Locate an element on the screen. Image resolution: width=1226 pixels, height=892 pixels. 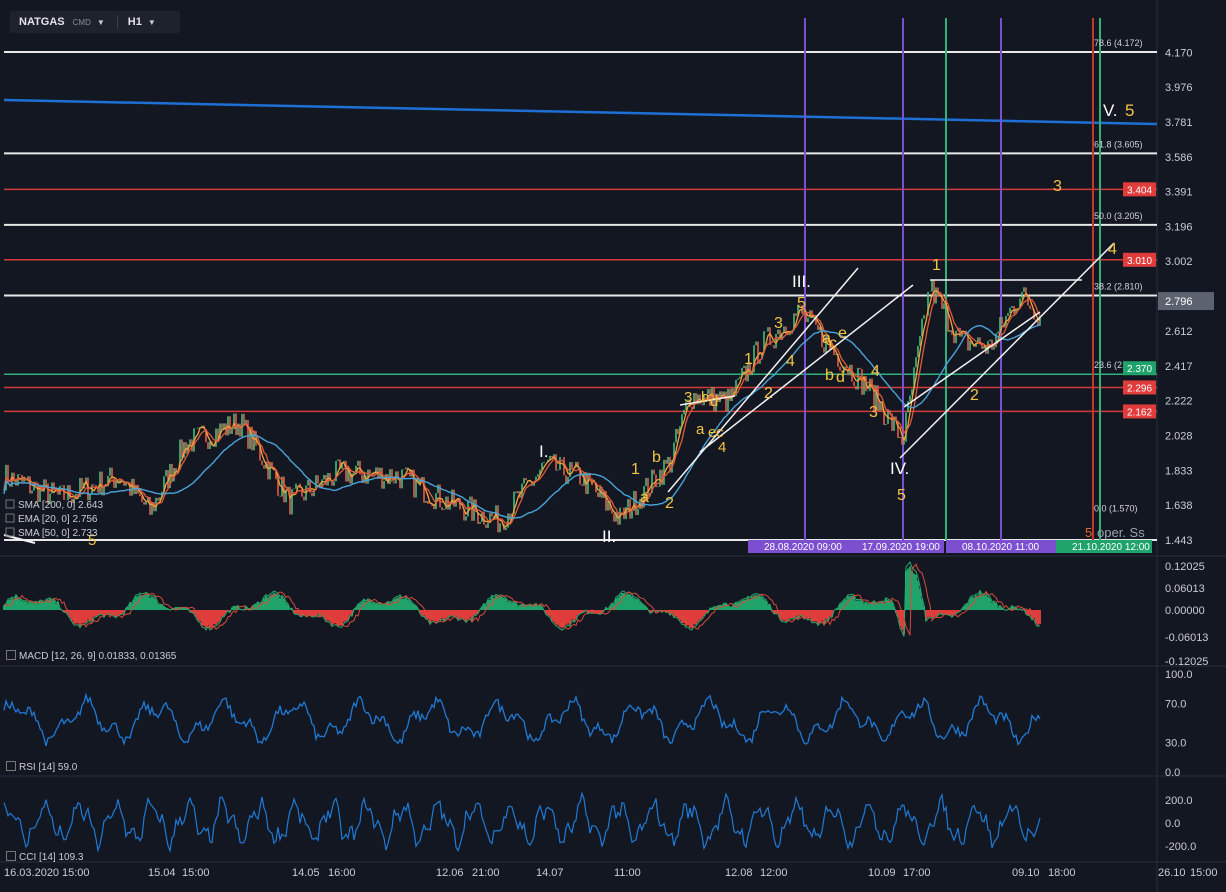
price-axis-label: 3.586 is located at coordinates (1179, 158).